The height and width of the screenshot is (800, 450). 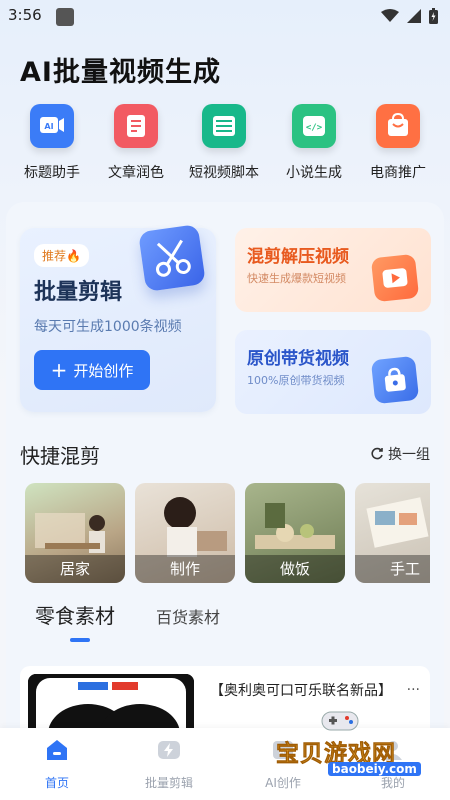 I want to click on nav-home-label: 首页, so click(x=56, y=783).